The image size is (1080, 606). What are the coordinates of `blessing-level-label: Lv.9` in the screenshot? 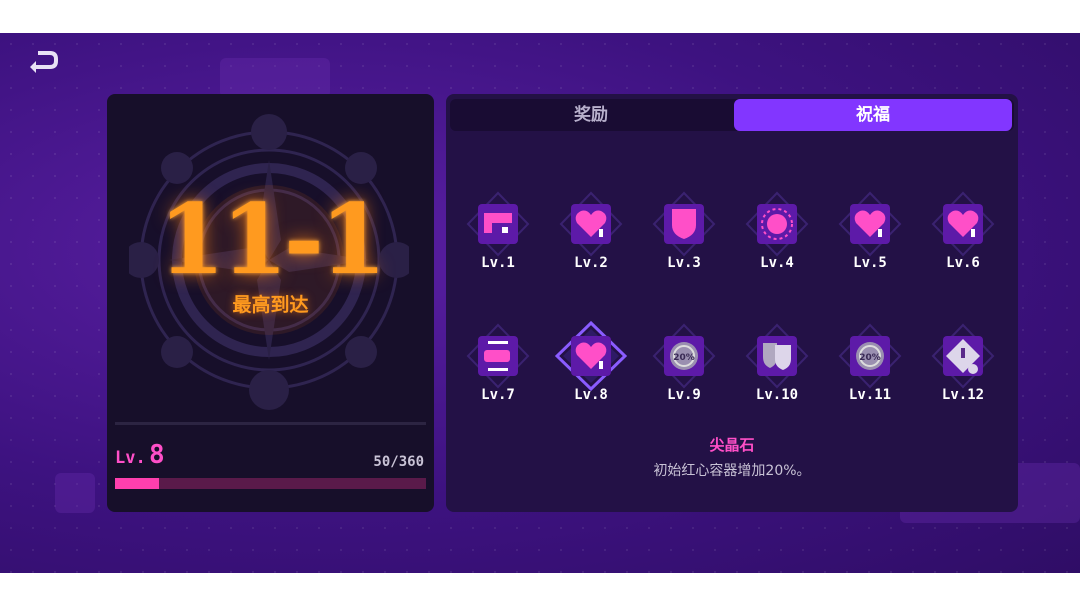 It's located at (684, 395).